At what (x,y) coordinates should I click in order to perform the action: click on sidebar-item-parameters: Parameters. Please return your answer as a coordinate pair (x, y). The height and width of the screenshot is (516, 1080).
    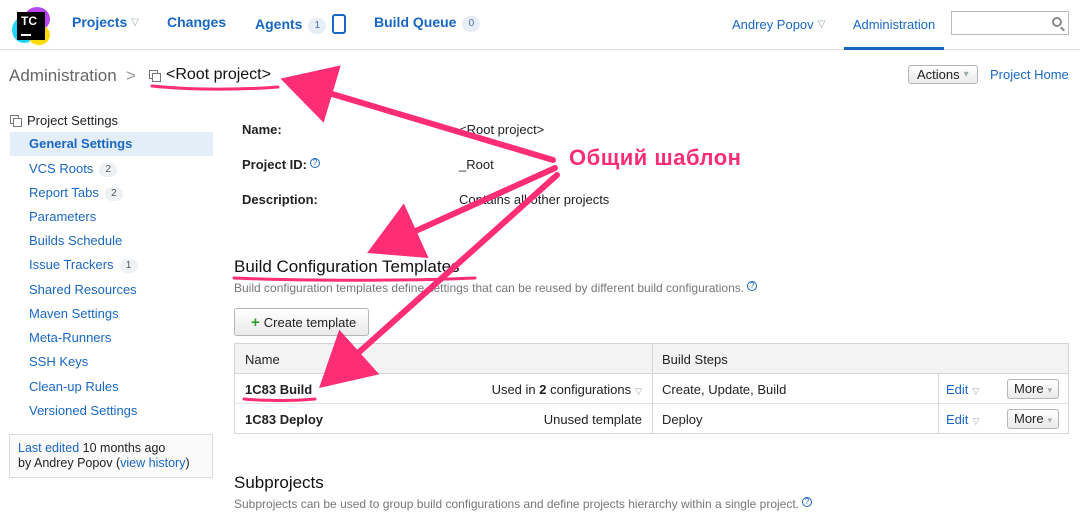
    Looking at the image, I should click on (111, 217).